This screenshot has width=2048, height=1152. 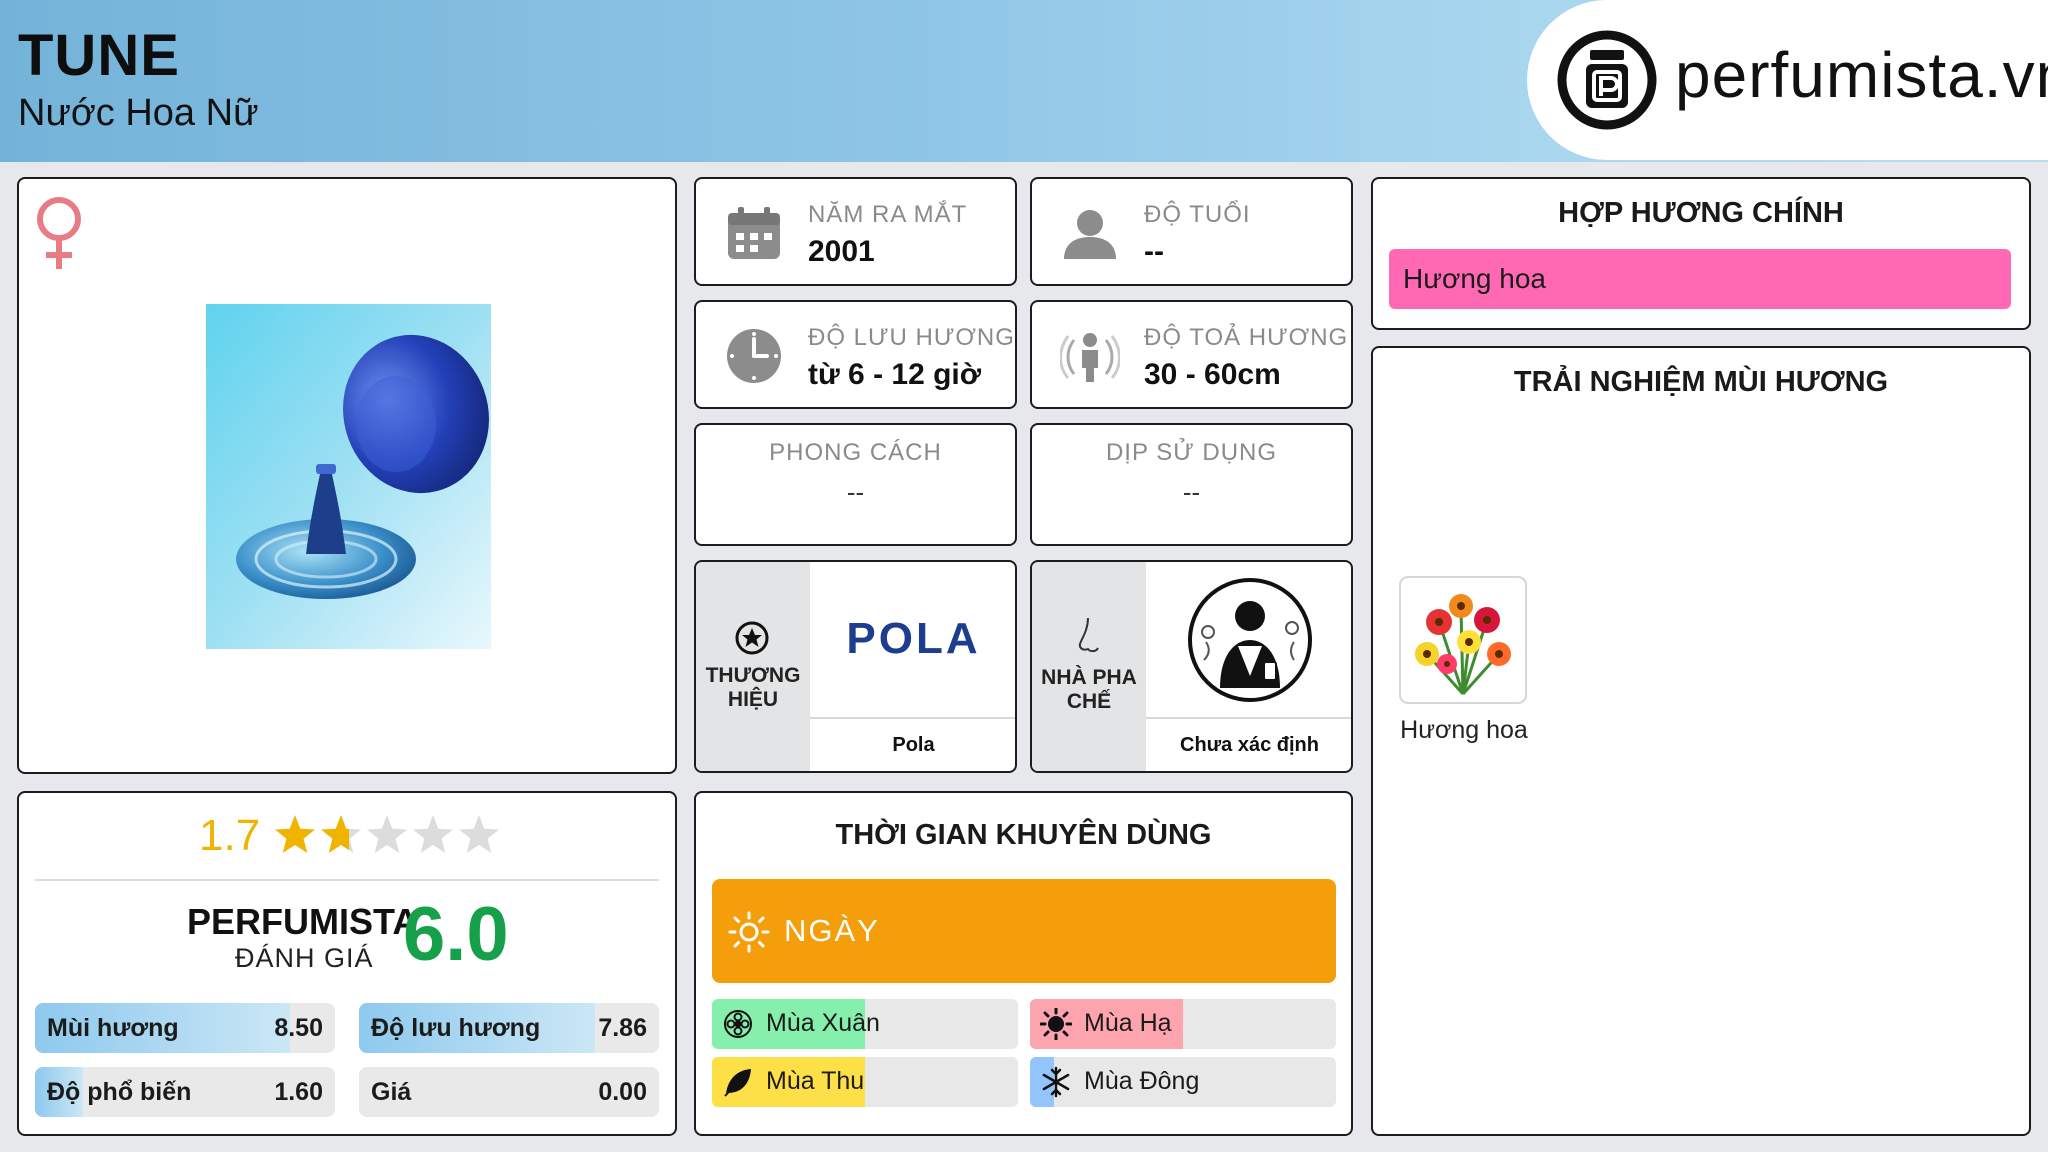 What do you see at coordinates (1464, 730) in the screenshot?
I see `scent-item-label: Hương hoa` at bounding box center [1464, 730].